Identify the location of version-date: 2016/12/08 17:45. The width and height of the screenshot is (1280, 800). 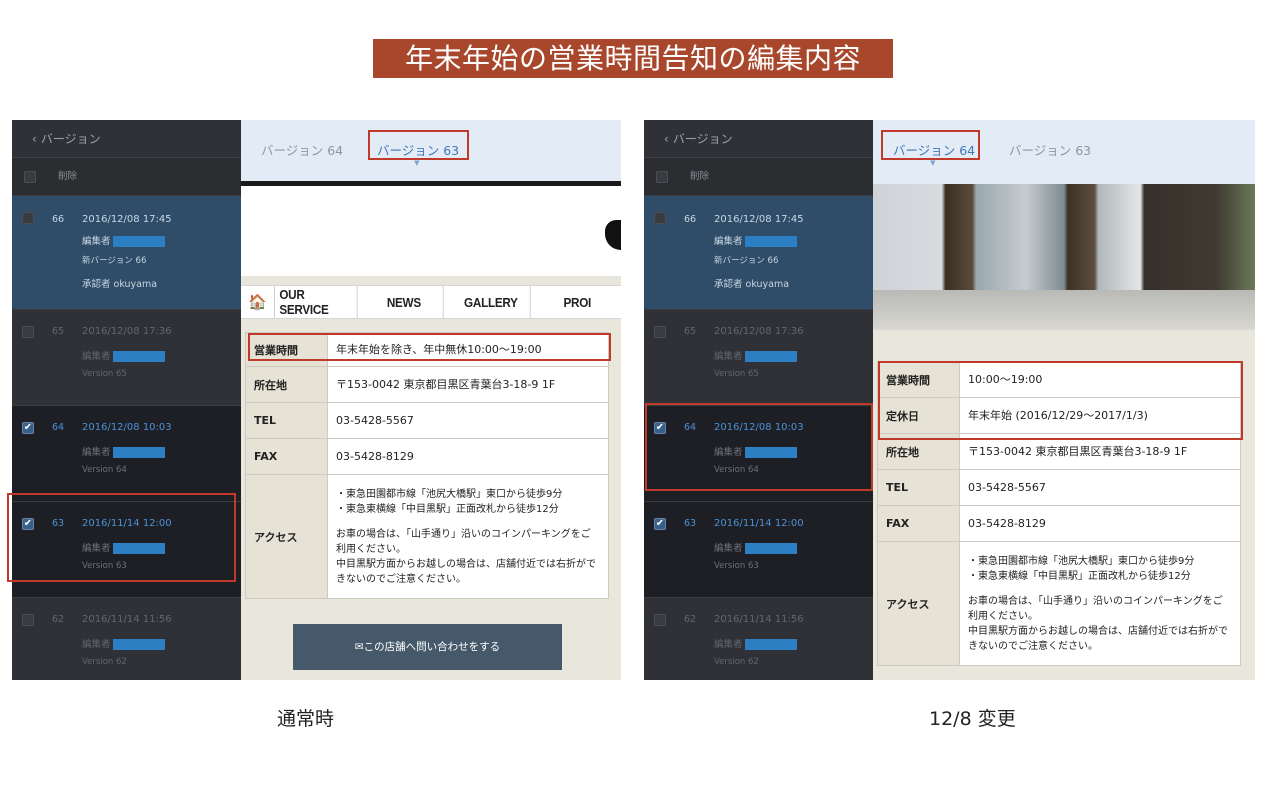
(127, 219).